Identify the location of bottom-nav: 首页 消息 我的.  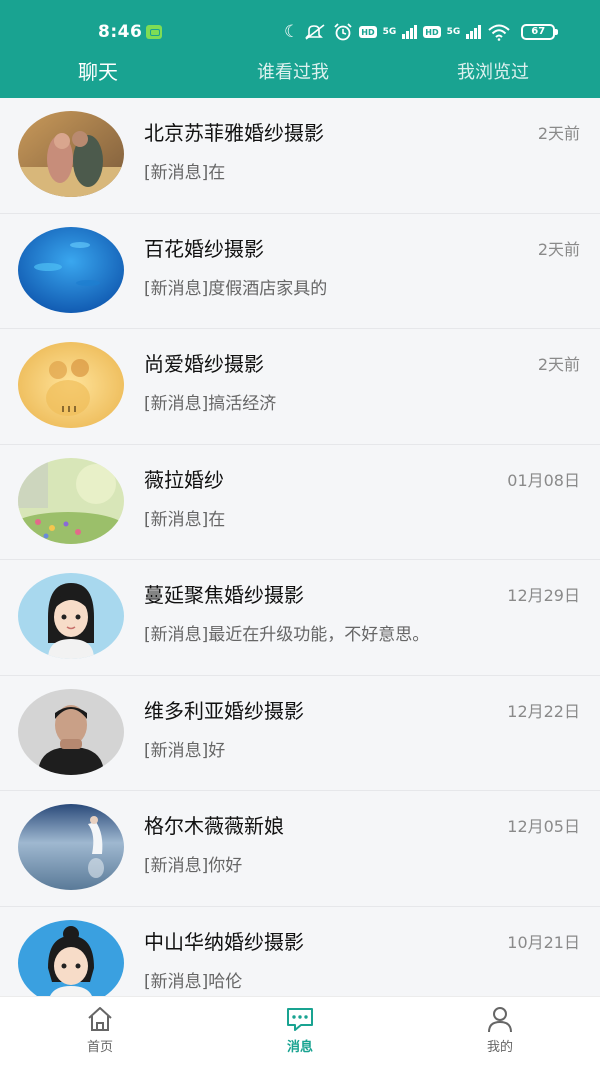
(300, 1031).